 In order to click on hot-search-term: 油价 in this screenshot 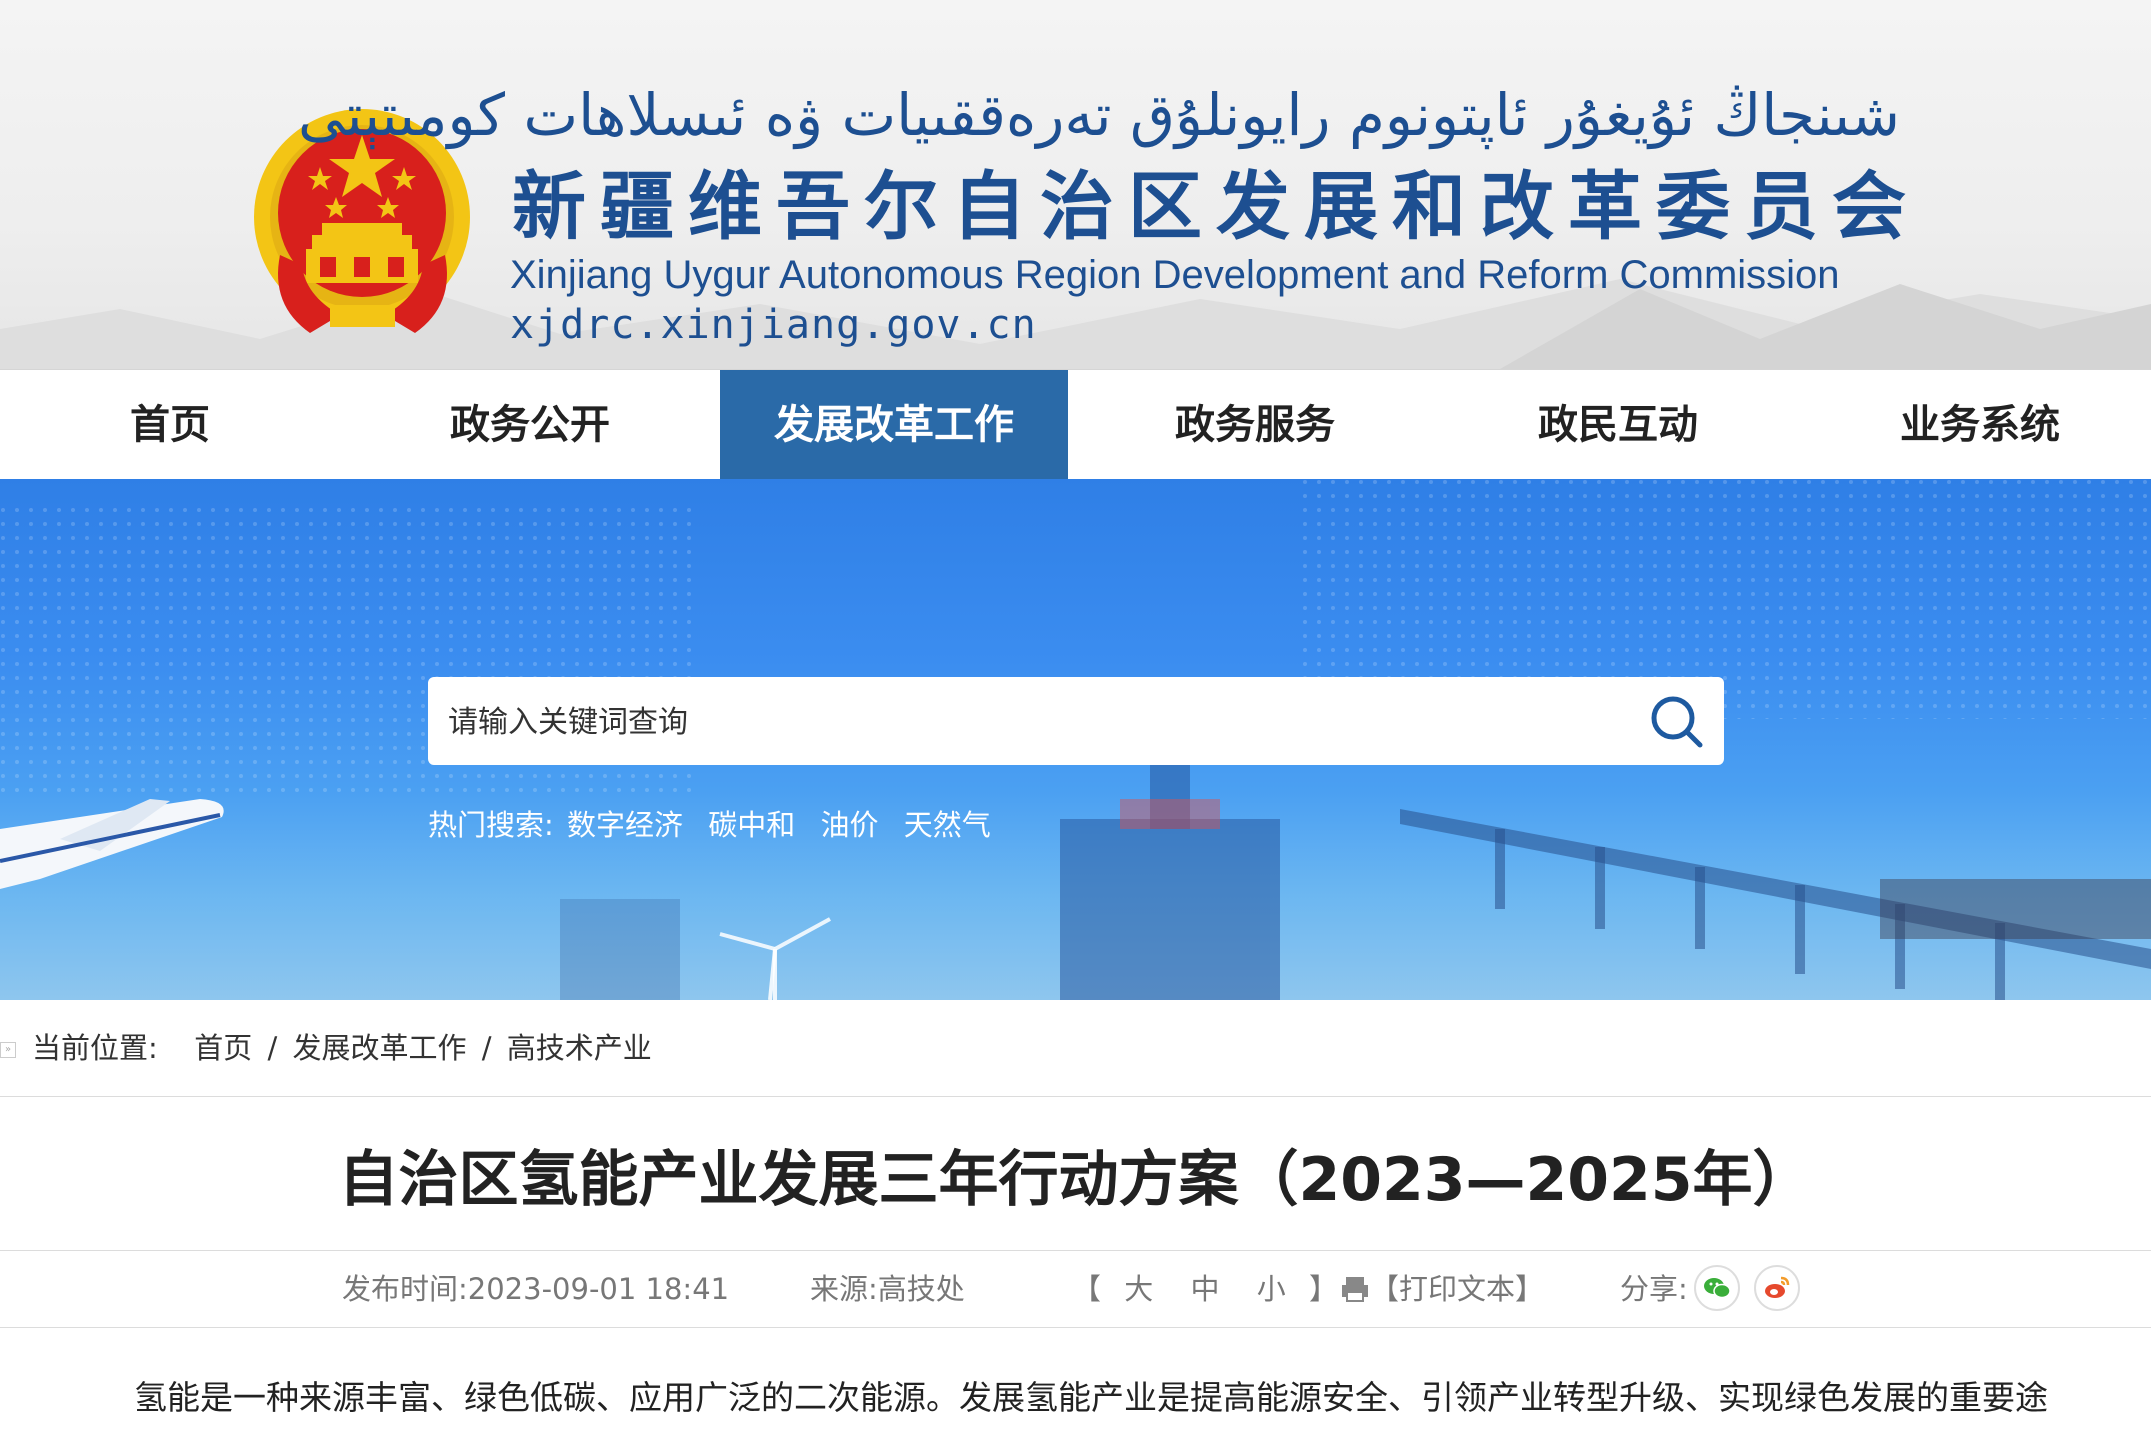, I will do `click(849, 825)`.